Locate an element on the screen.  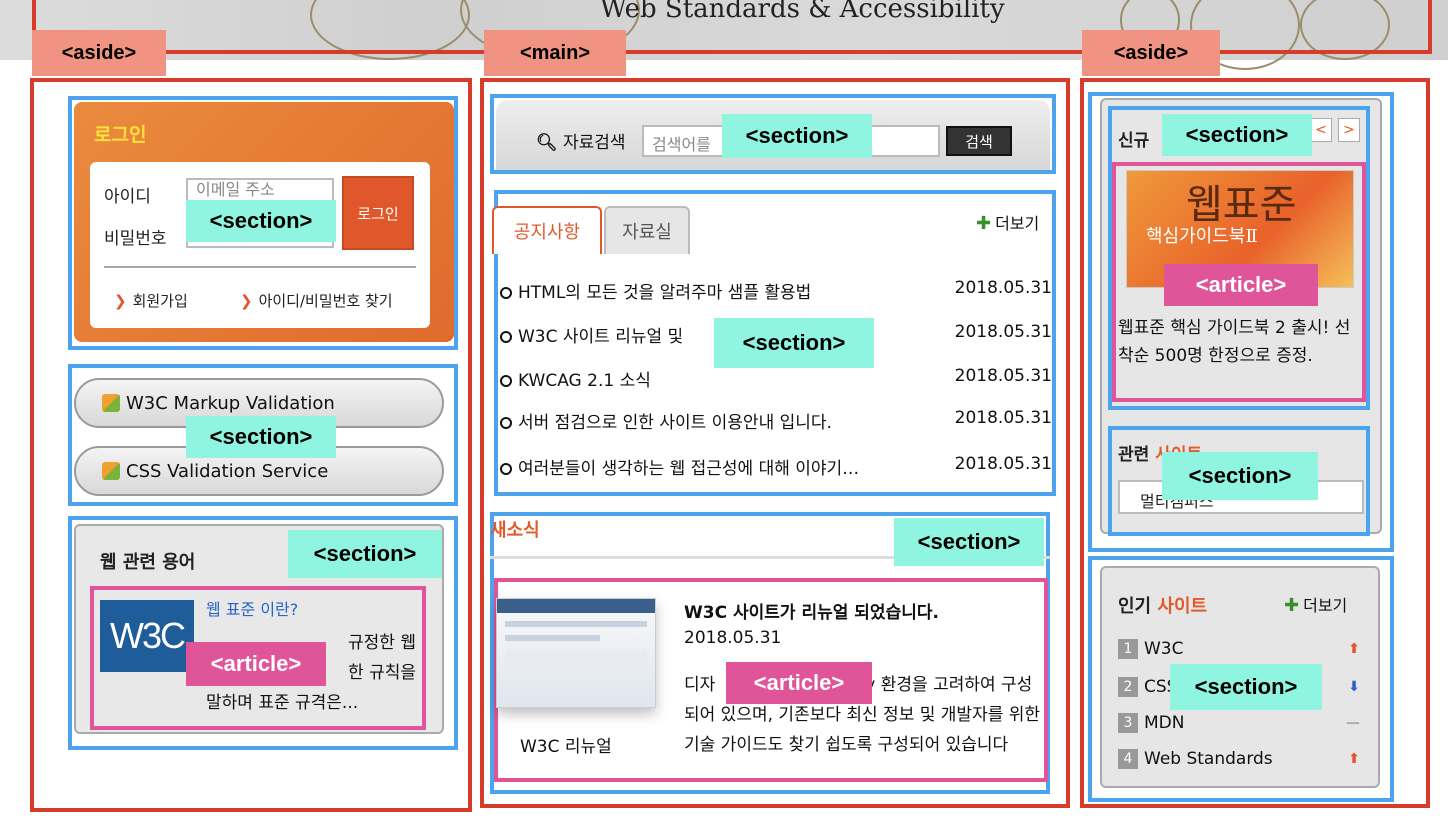
news-body-start: 디자 is located at coordinates (700, 685).